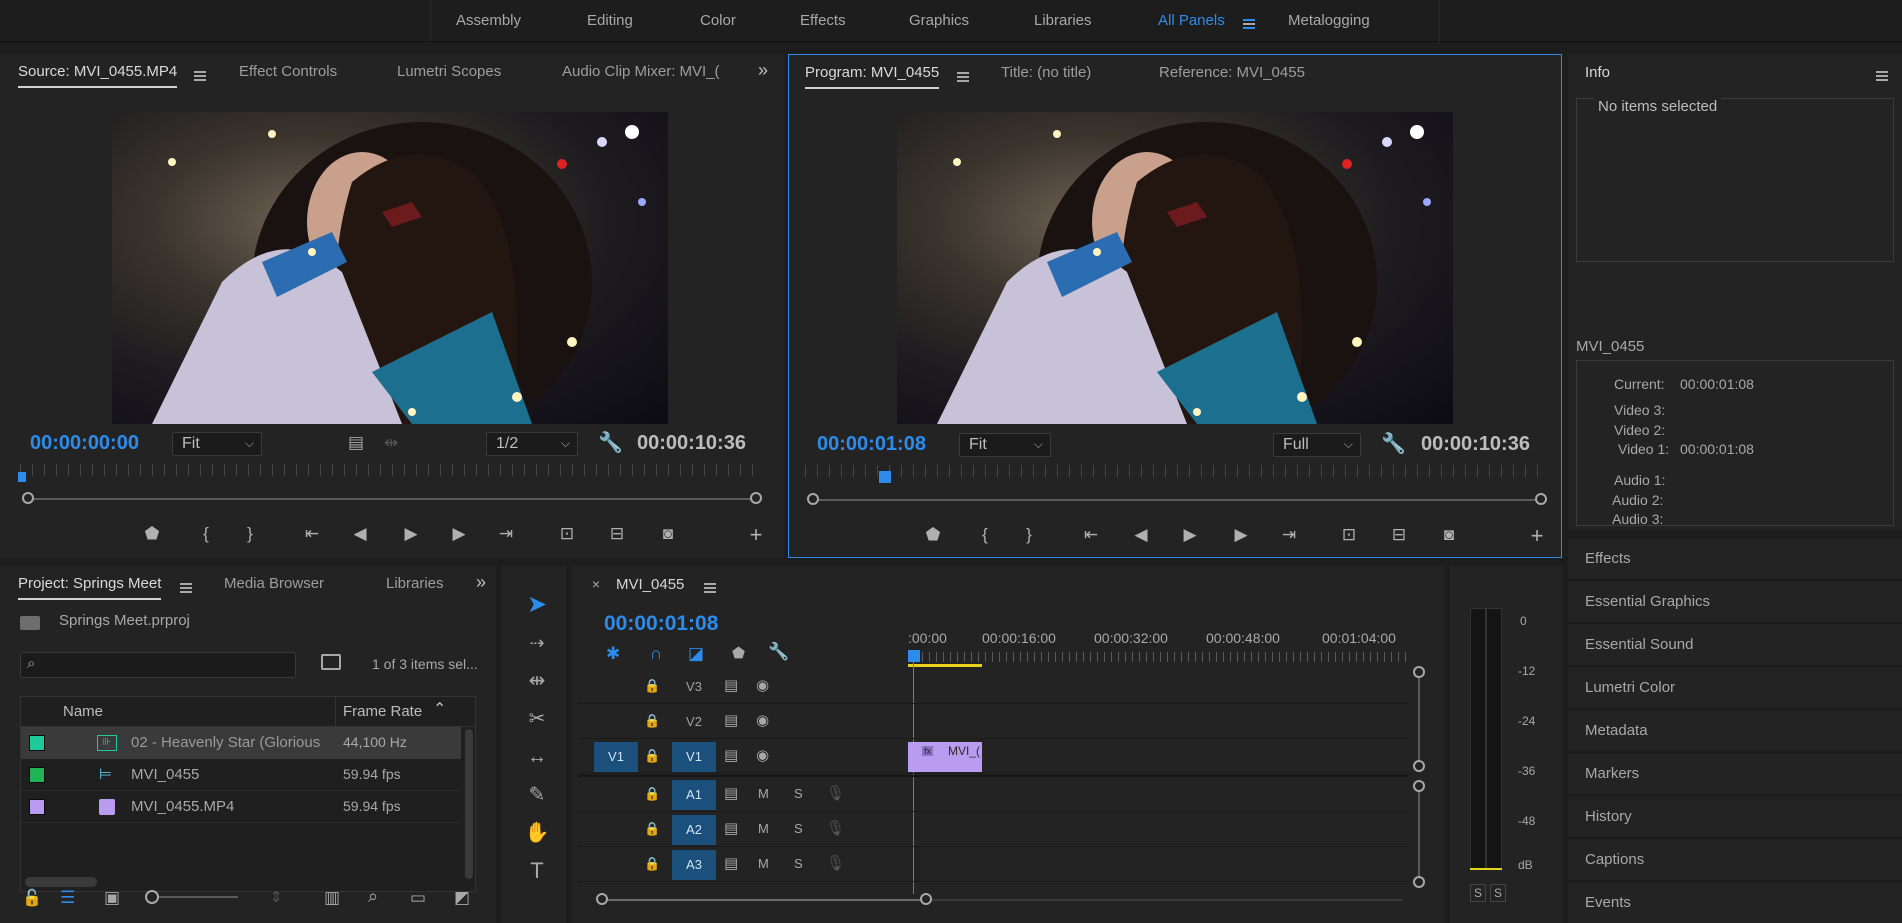  I want to click on tab-title: Title: (no title), so click(1046, 73).